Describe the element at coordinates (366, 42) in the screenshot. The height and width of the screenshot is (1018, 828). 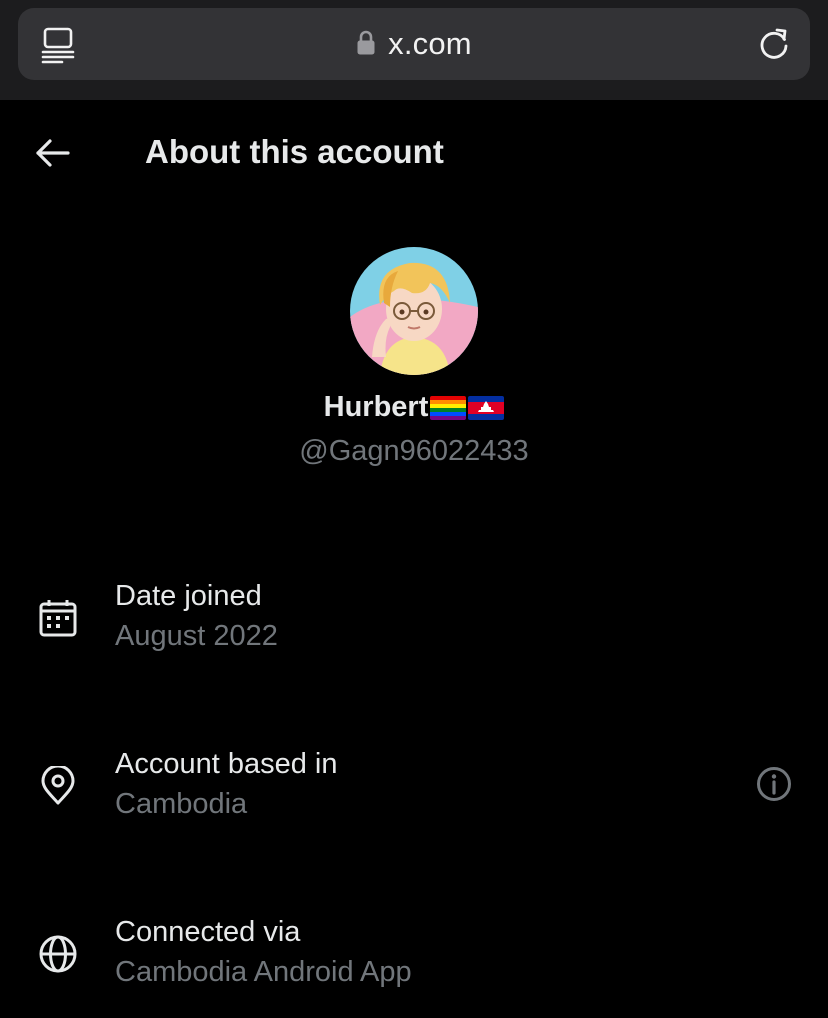
I see `lock-icon` at that location.